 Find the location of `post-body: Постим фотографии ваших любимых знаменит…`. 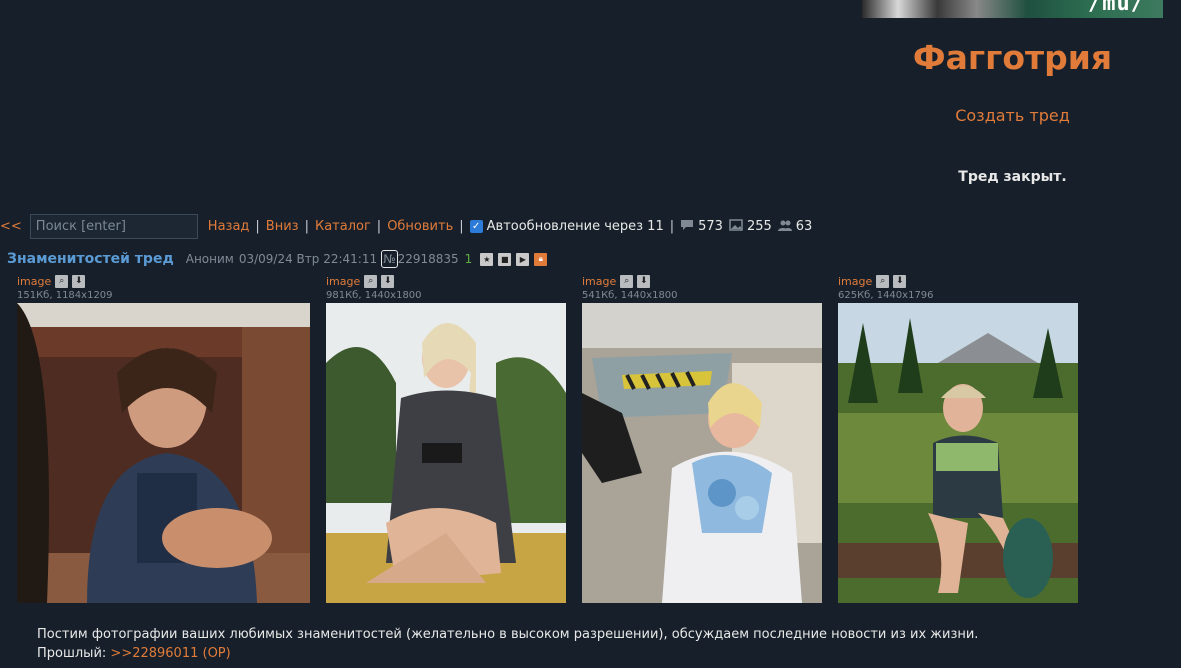

post-body: Постим фотографии ваших любимых знаменит… is located at coordinates (507, 644).